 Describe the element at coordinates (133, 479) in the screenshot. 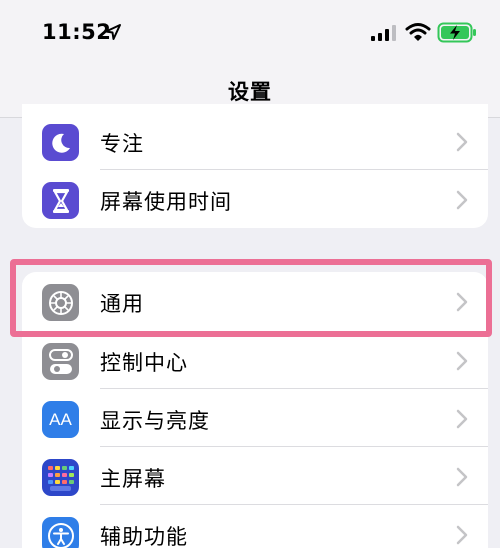

I see `settings-row-label: 主屏幕` at that location.